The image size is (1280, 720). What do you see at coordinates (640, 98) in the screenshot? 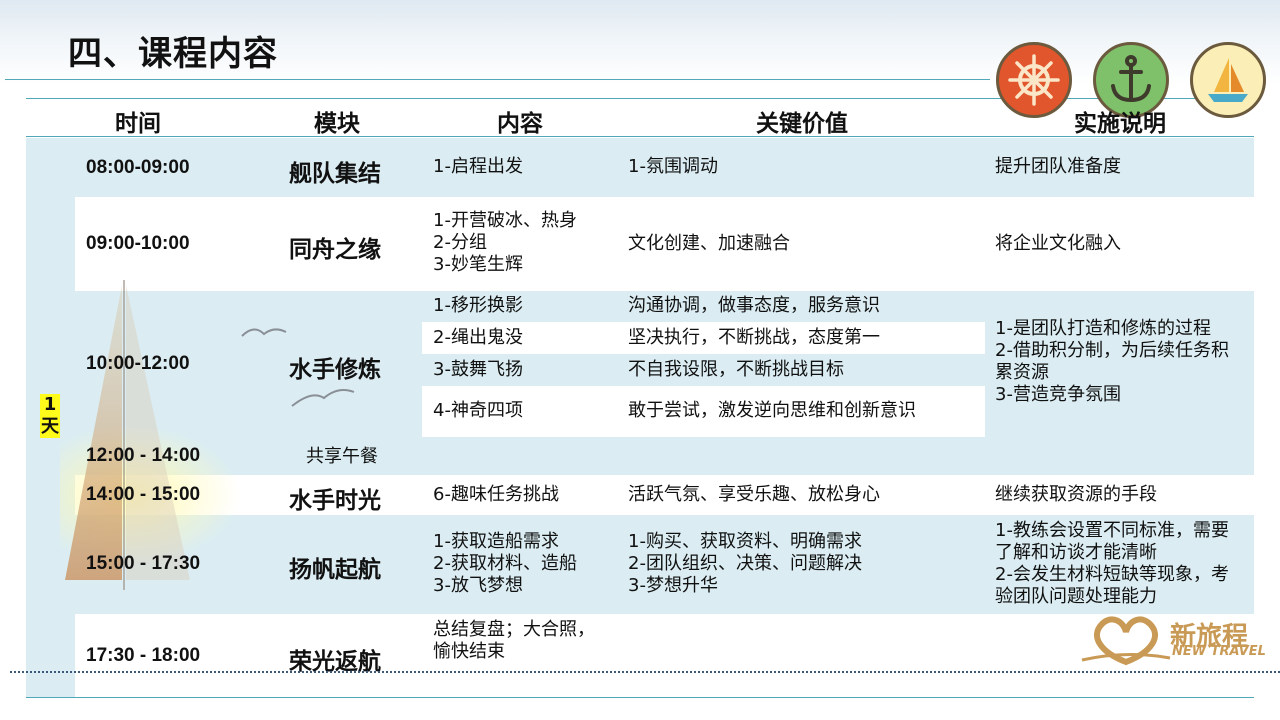
I see `header-top-line` at bounding box center [640, 98].